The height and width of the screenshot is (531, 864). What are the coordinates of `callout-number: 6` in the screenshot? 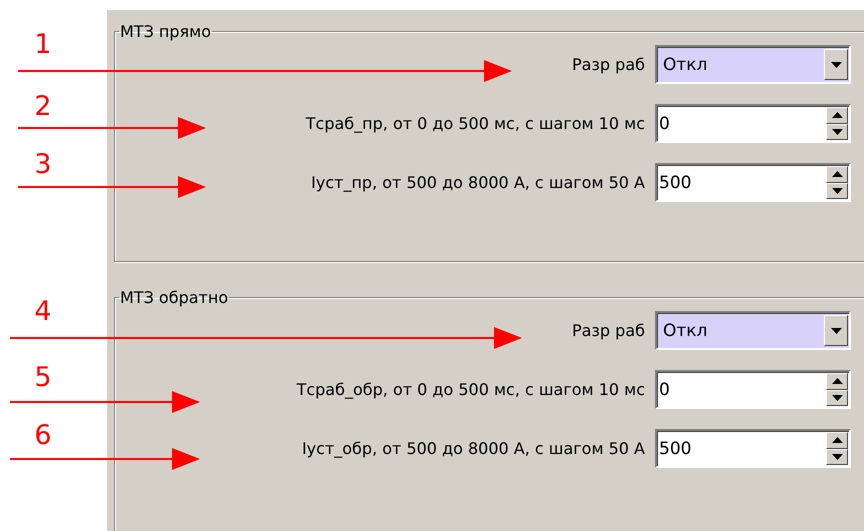 It's located at (43, 436).